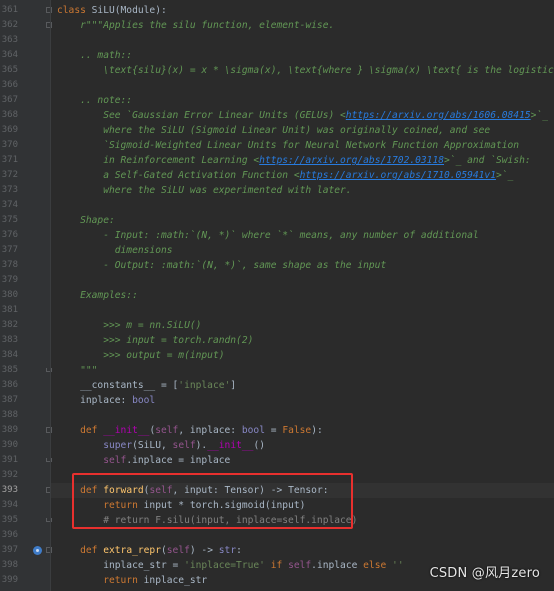 The height and width of the screenshot is (591, 554). I want to click on code-line: Shape:, so click(302, 220).